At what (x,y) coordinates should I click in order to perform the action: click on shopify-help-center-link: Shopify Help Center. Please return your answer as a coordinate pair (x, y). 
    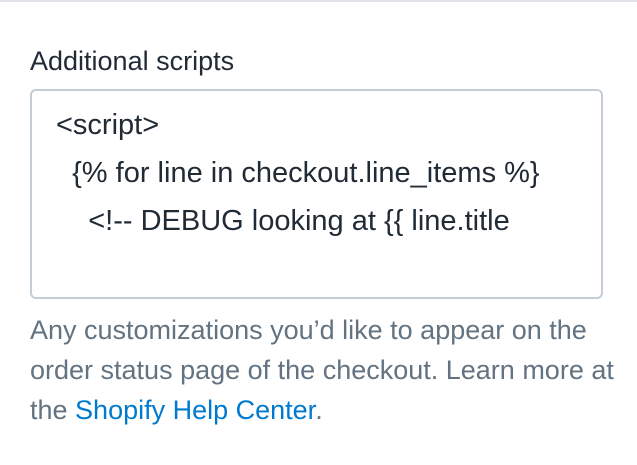
    Looking at the image, I should click on (195, 410).